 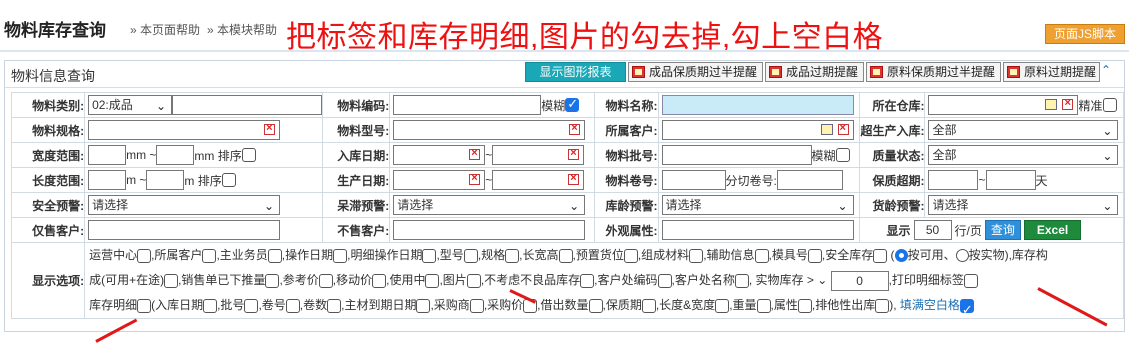 I want to click on width-sort-checkbox, so click(x=248, y=155).